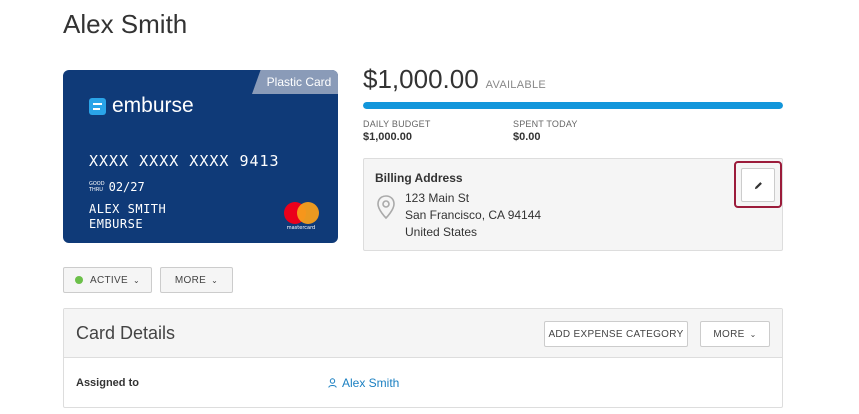  What do you see at coordinates (441, 232) in the screenshot?
I see `address-line-3: United States` at bounding box center [441, 232].